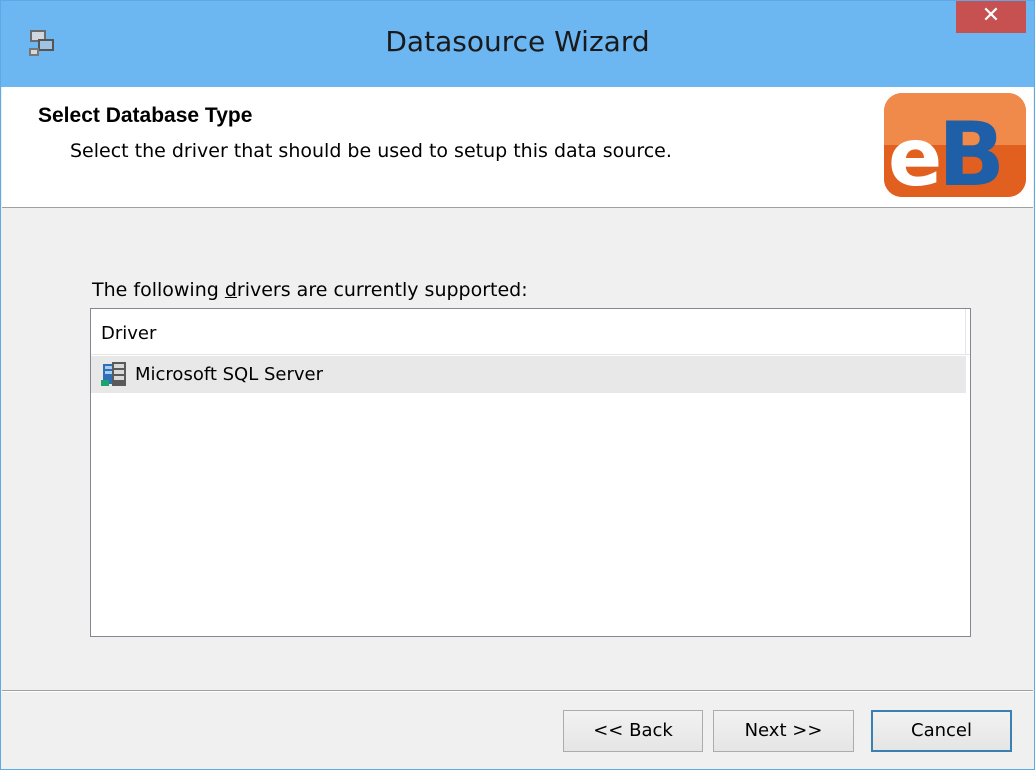  Describe the element at coordinates (530, 332) in the screenshot. I see `column-header-driver: Driver` at that location.